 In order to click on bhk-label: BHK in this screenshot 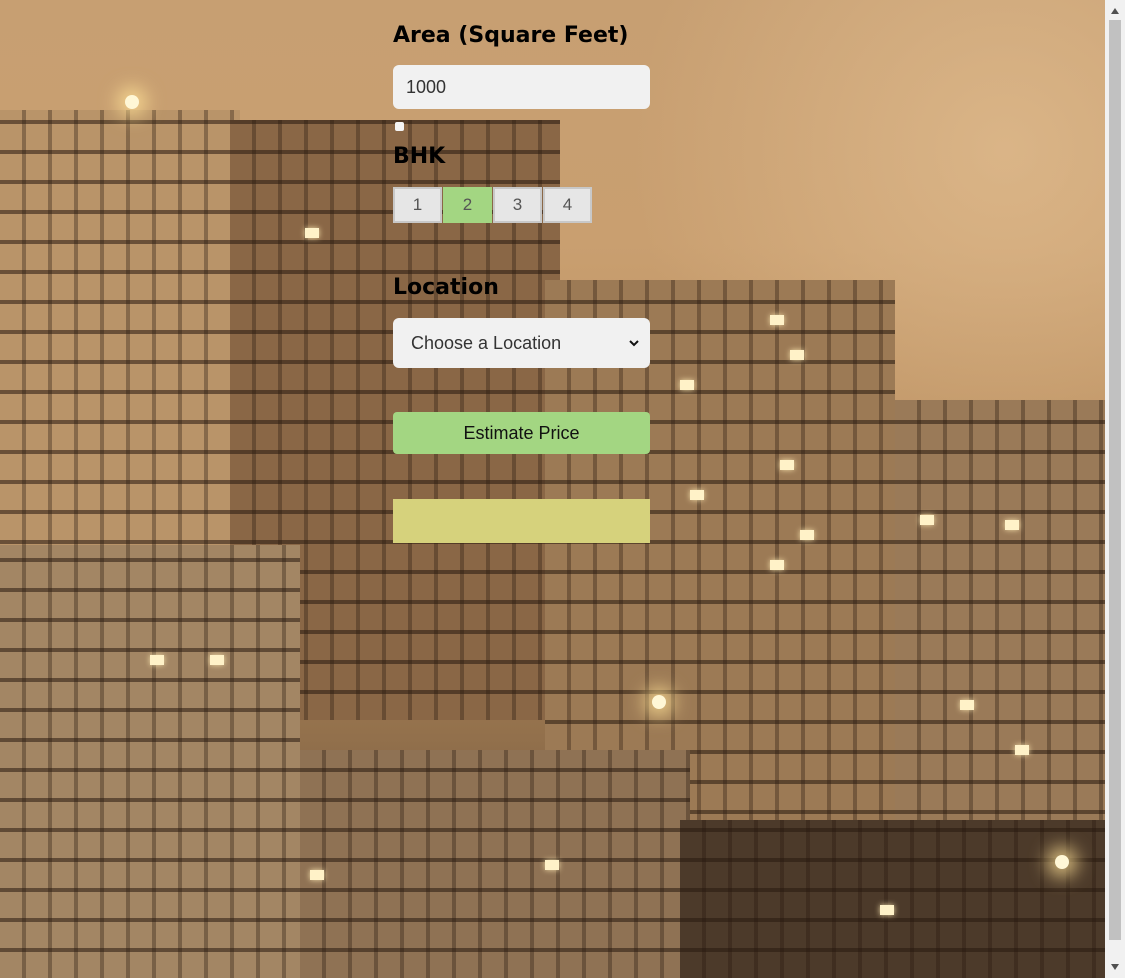, I will do `click(419, 156)`.